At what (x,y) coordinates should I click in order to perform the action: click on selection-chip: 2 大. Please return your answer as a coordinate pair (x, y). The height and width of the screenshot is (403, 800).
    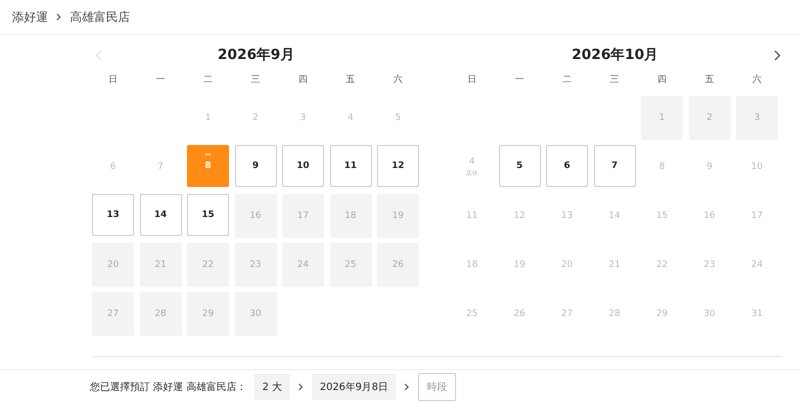
    Looking at the image, I should click on (272, 387).